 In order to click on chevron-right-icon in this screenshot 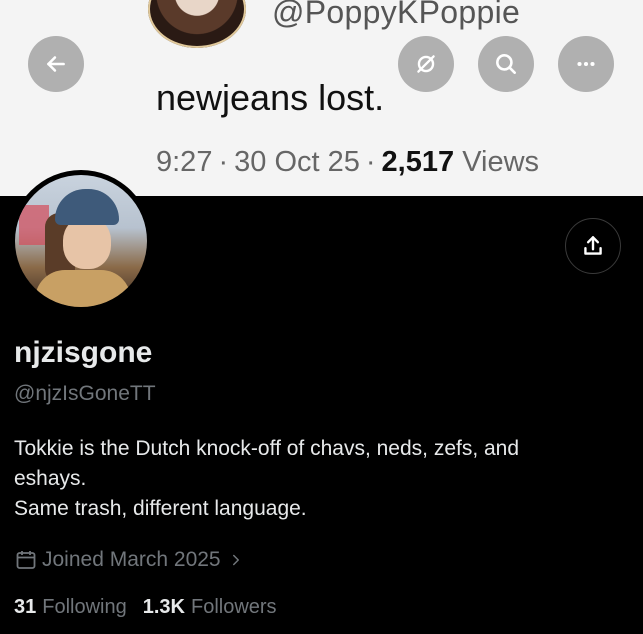, I will do `click(235, 560)`.